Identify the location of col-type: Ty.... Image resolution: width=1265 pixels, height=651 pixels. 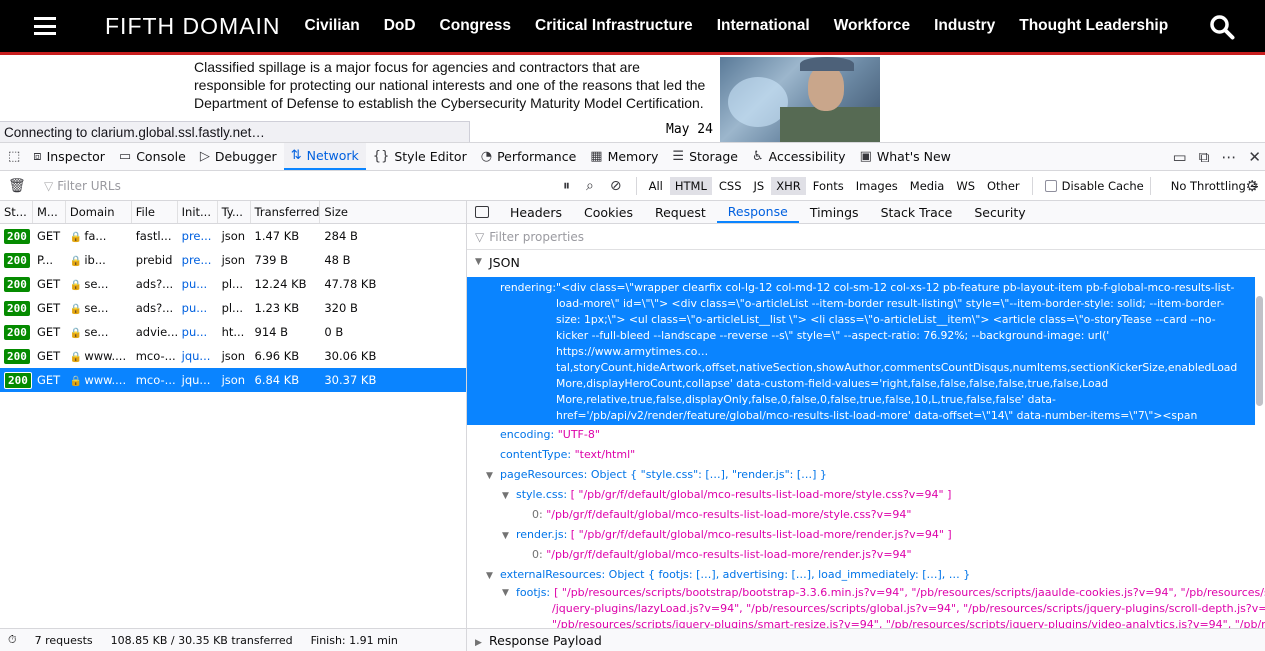
(234, 212).